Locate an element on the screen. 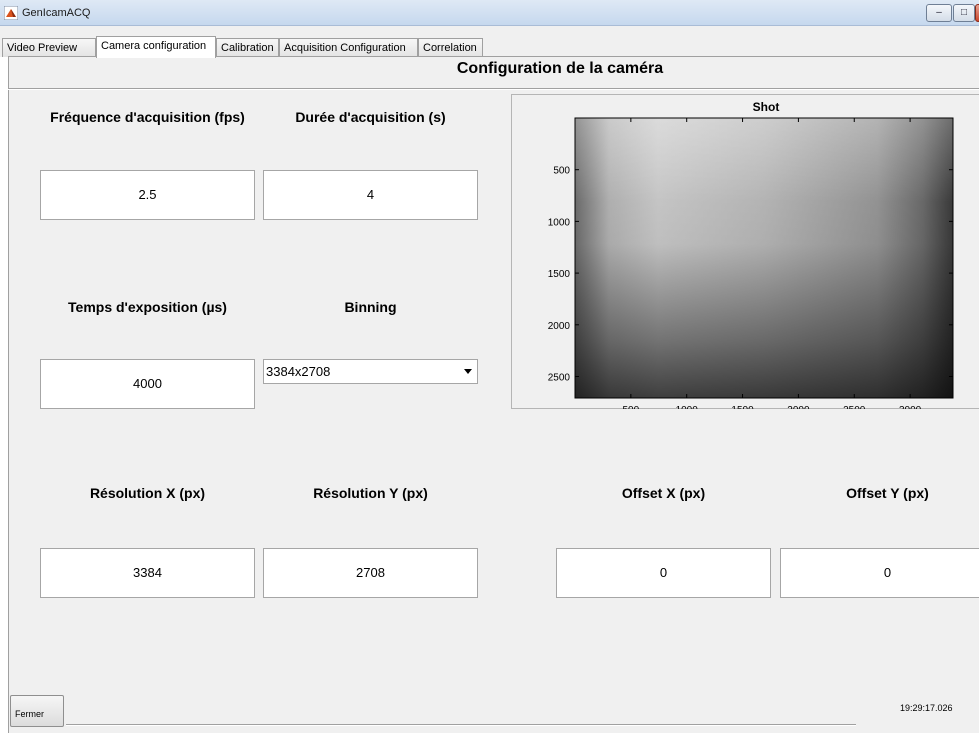  tab-calibration: Calibration is located at coordinates (247, 47).